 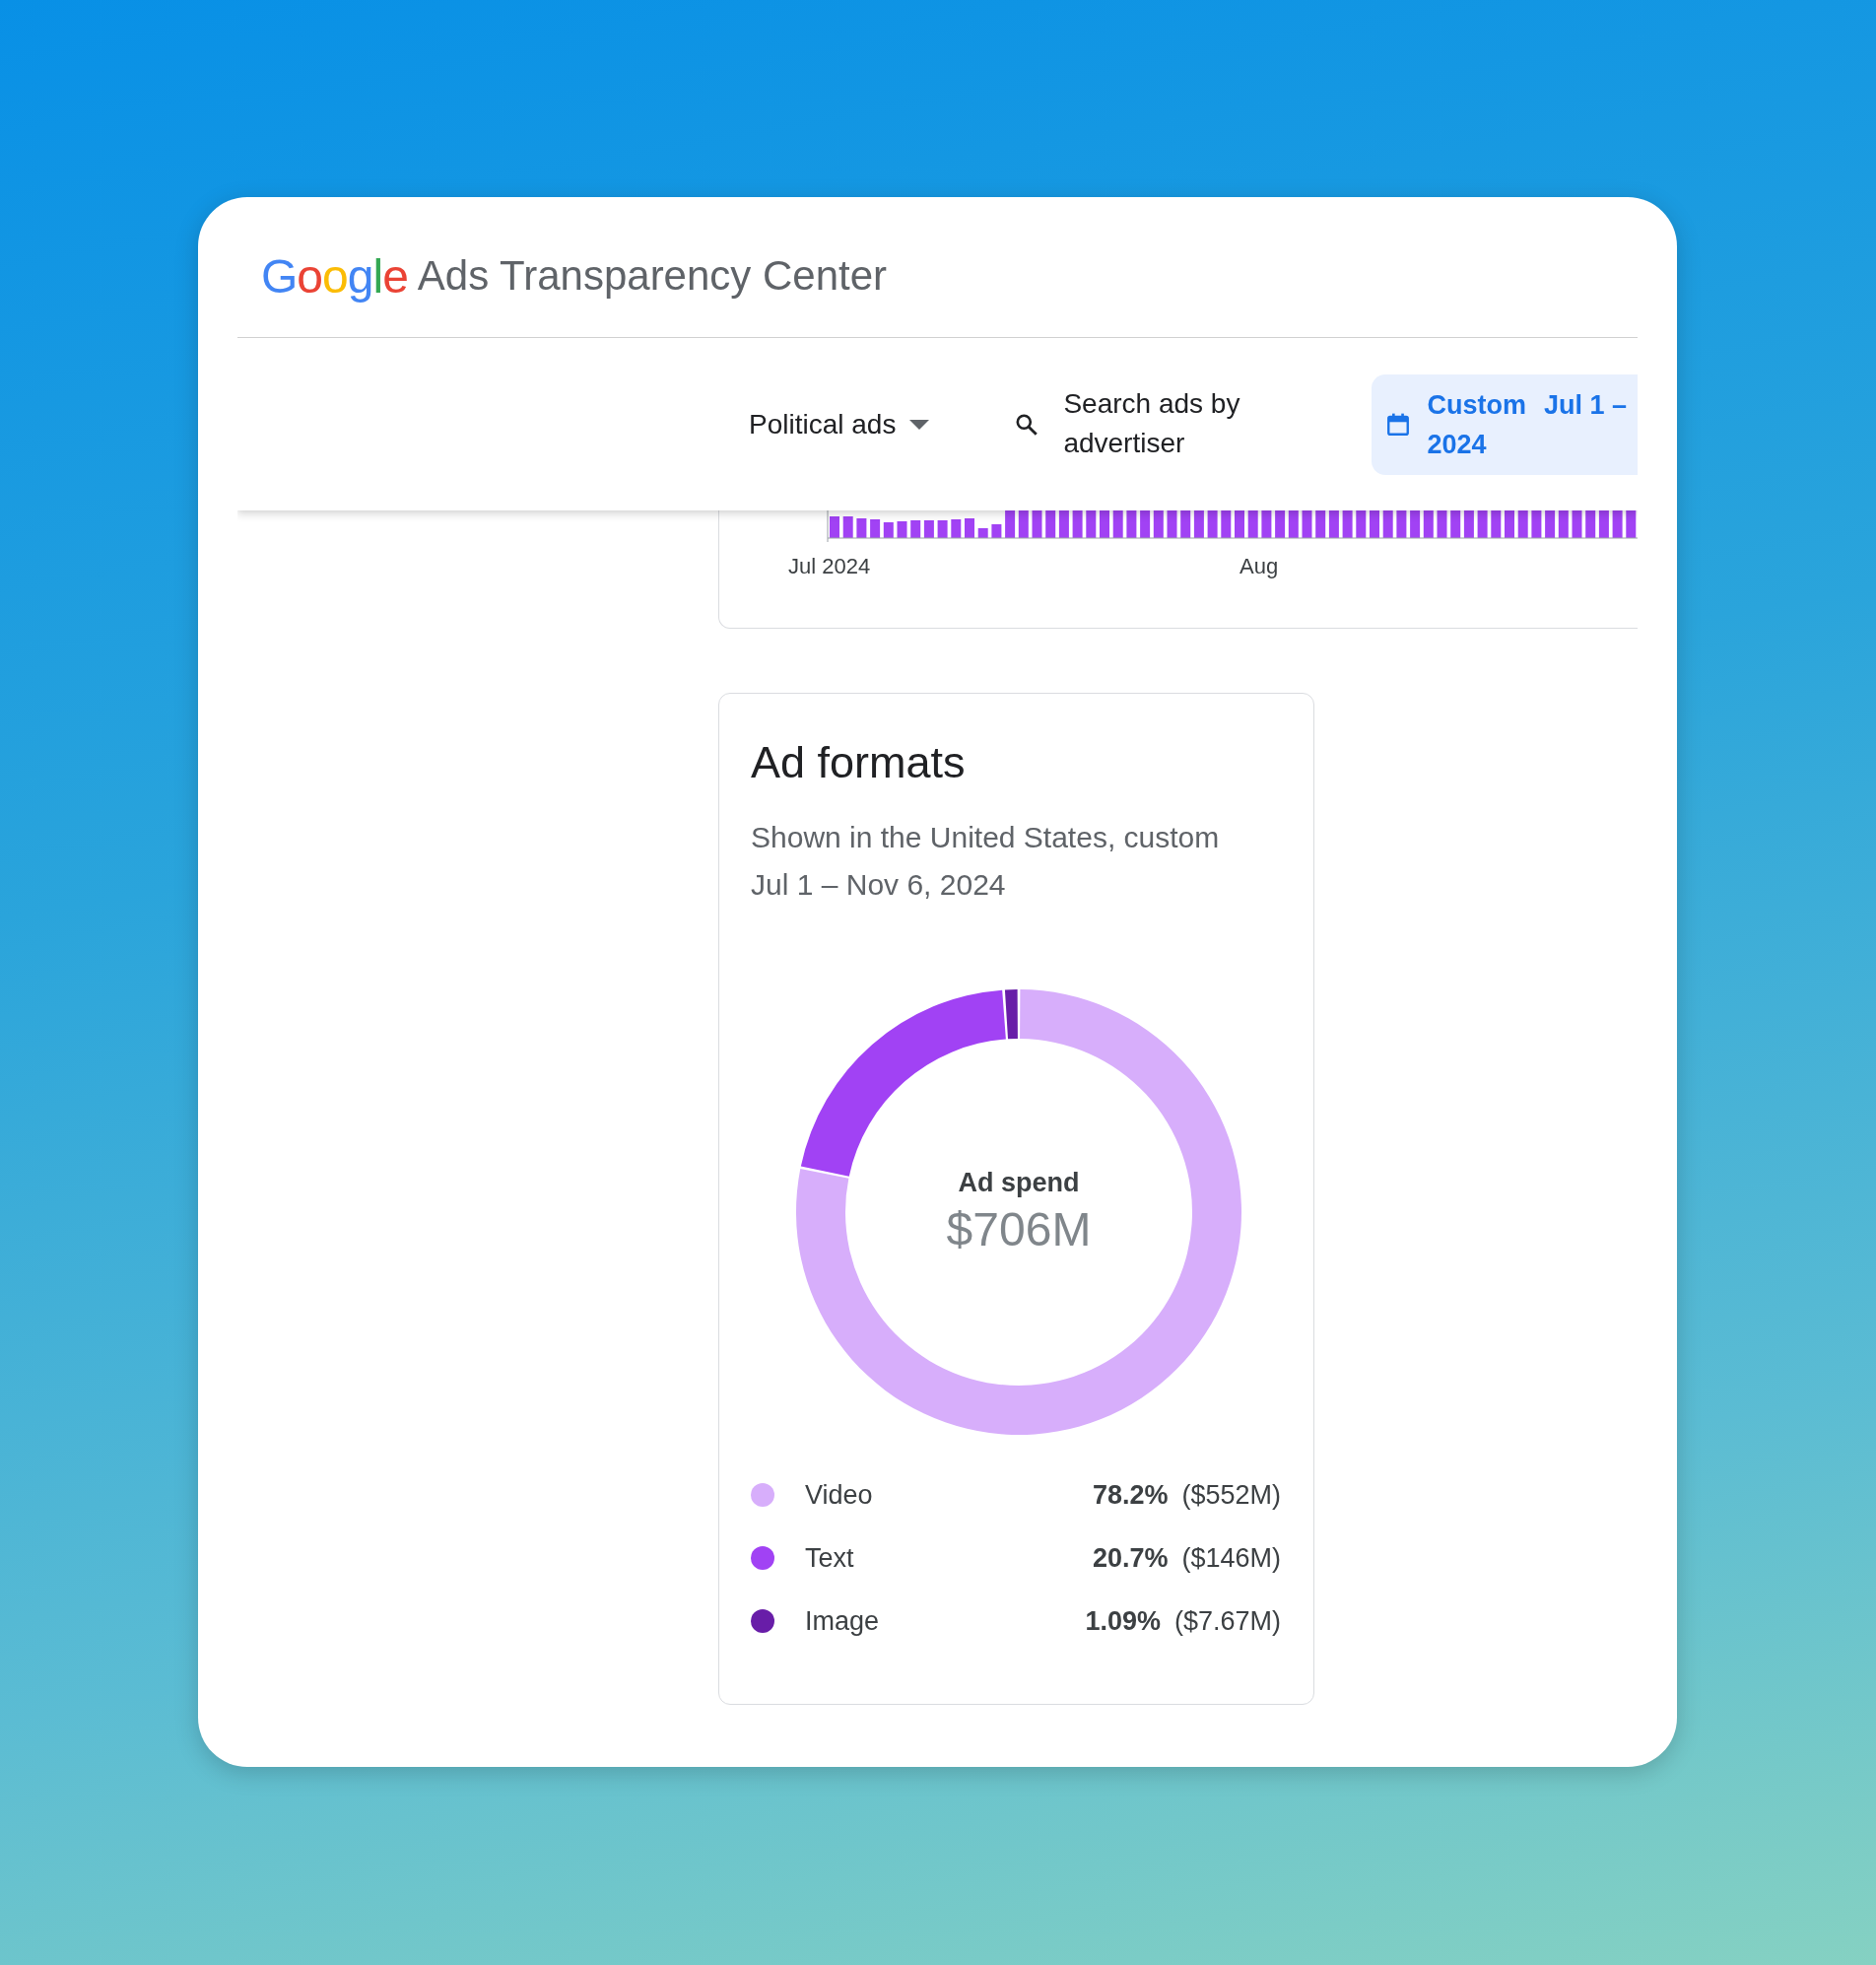 What do you see at coordinates (830, 1558) in the screenshot?
I see `legend-label: Text` at bounding box center [830, 1558].